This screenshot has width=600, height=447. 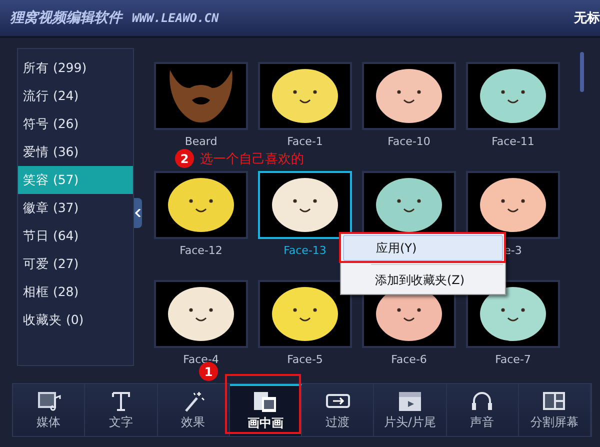 I want to click on category-item: 可爱 (27), so click(x=75, y=264).